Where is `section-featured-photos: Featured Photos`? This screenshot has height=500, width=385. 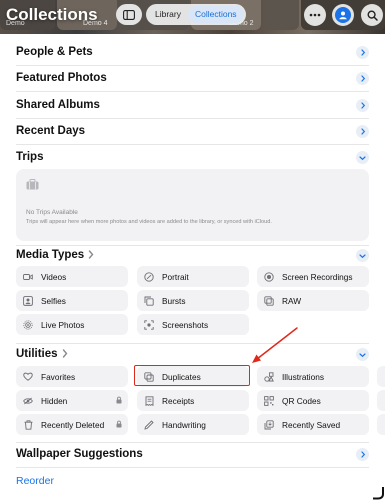 section-featured-photos: Featured Photos is located at coordinates (61, 78).